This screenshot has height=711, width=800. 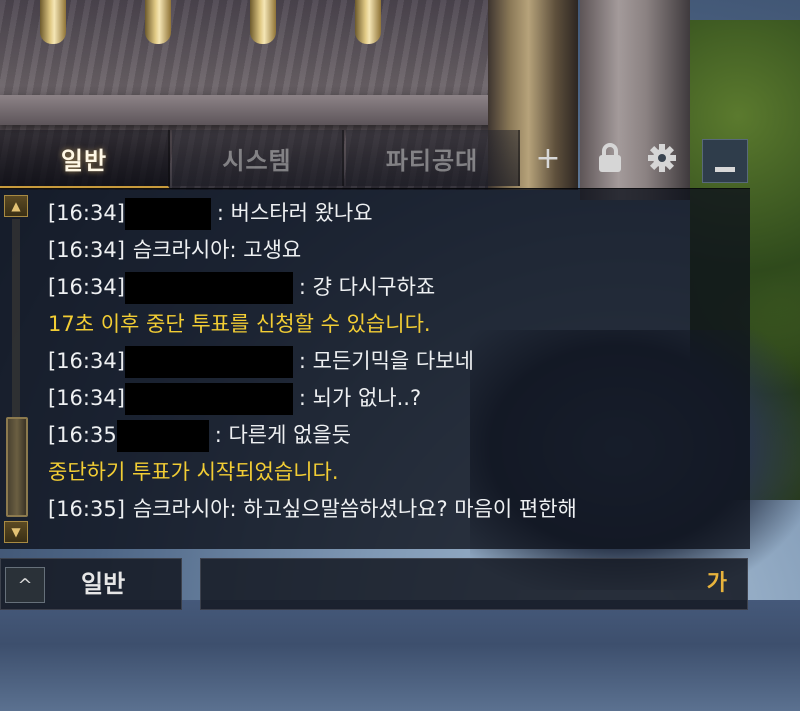 I want to click on chat-message: [16:34] 슴크라시아 : 고생요, so click(x=393, y=250).